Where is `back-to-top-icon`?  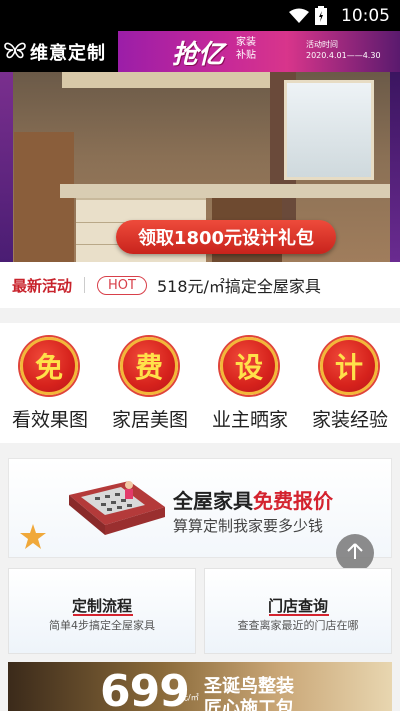
back-to-top-icon is located at coordinates (355, 553).